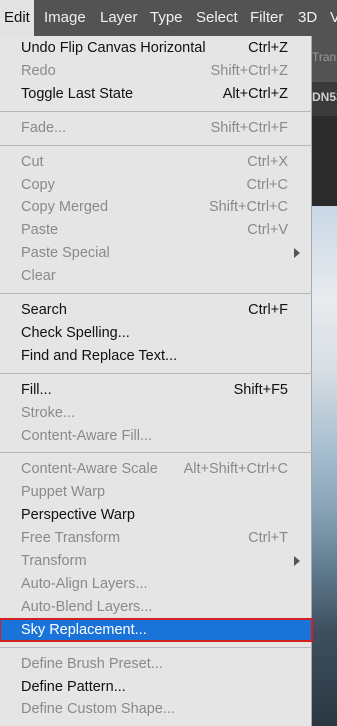 This screenshot has width=337, height=726. What do you see at coordinates (89, 469) in the screenshot?
I see `menu-item-label: Content-Aware Scale` at bounding box center [89, 469].